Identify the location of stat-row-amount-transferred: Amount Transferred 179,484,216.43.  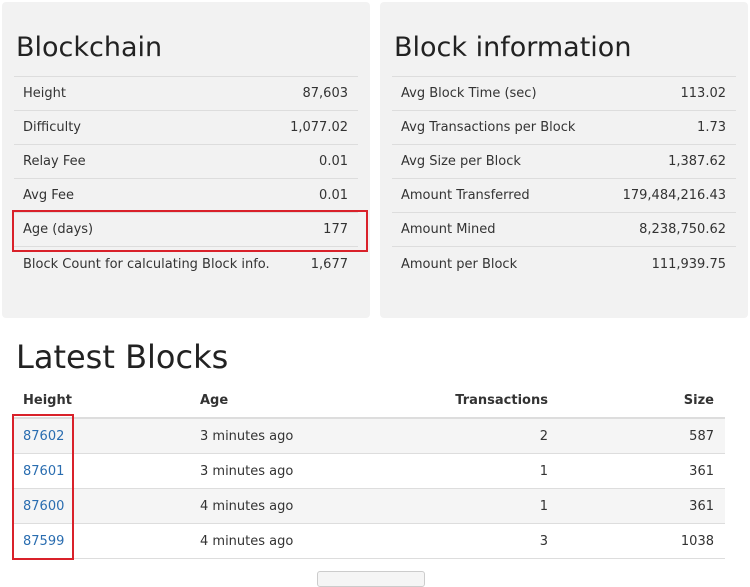
(564, 196).